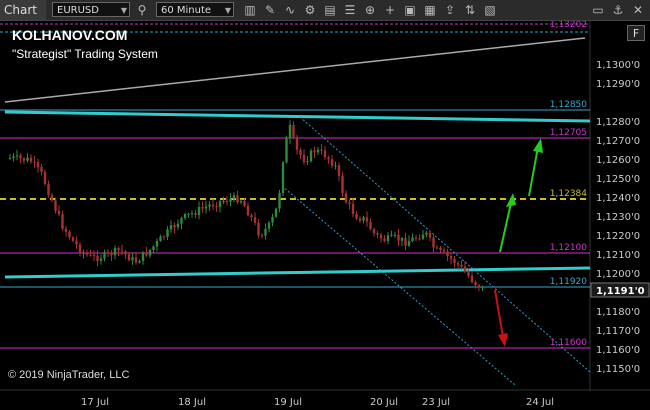 The image size is (650, 410). What do you see at coordinates (568, 105) in the screenshot?
I see `level-label-12850: 1,12850` at bounding box center [568, 105].